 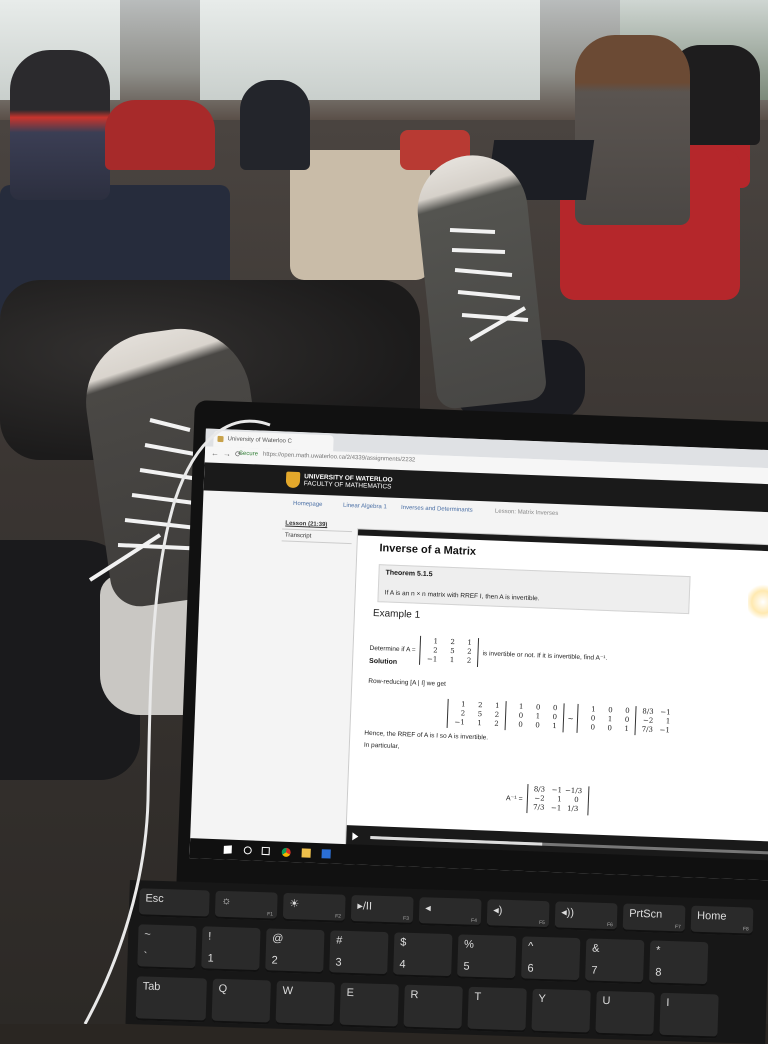 What do you see at coordinates (270, 914) in the screenshot?
I see `key-sublabel: F1` at bounding box center [270, 914].